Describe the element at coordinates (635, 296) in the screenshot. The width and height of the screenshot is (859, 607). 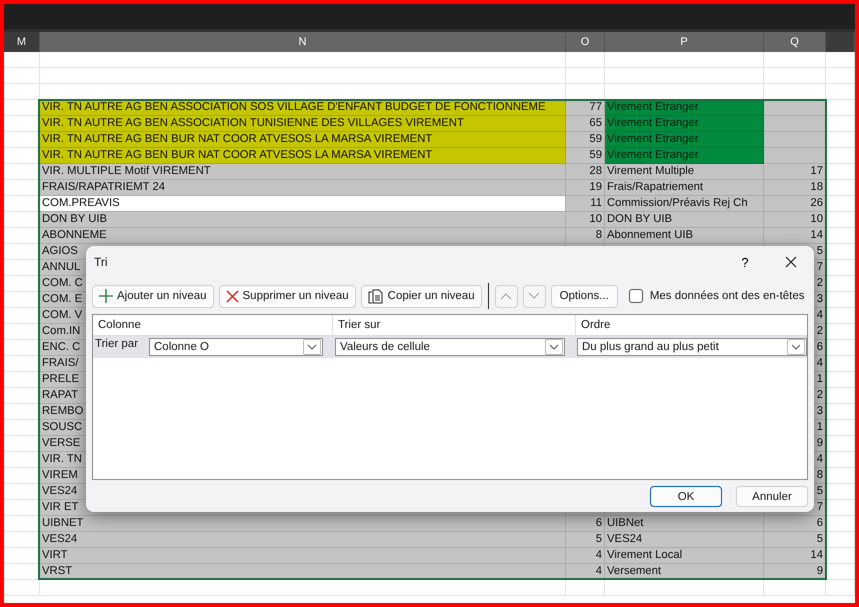
I see `checkbox` at that location.